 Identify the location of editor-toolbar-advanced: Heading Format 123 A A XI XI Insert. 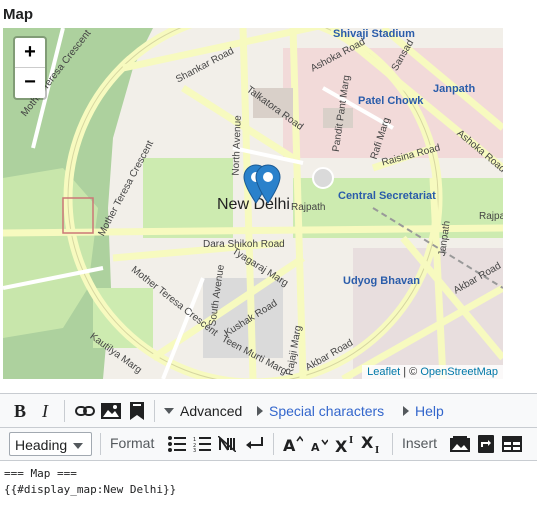
(268, 444).